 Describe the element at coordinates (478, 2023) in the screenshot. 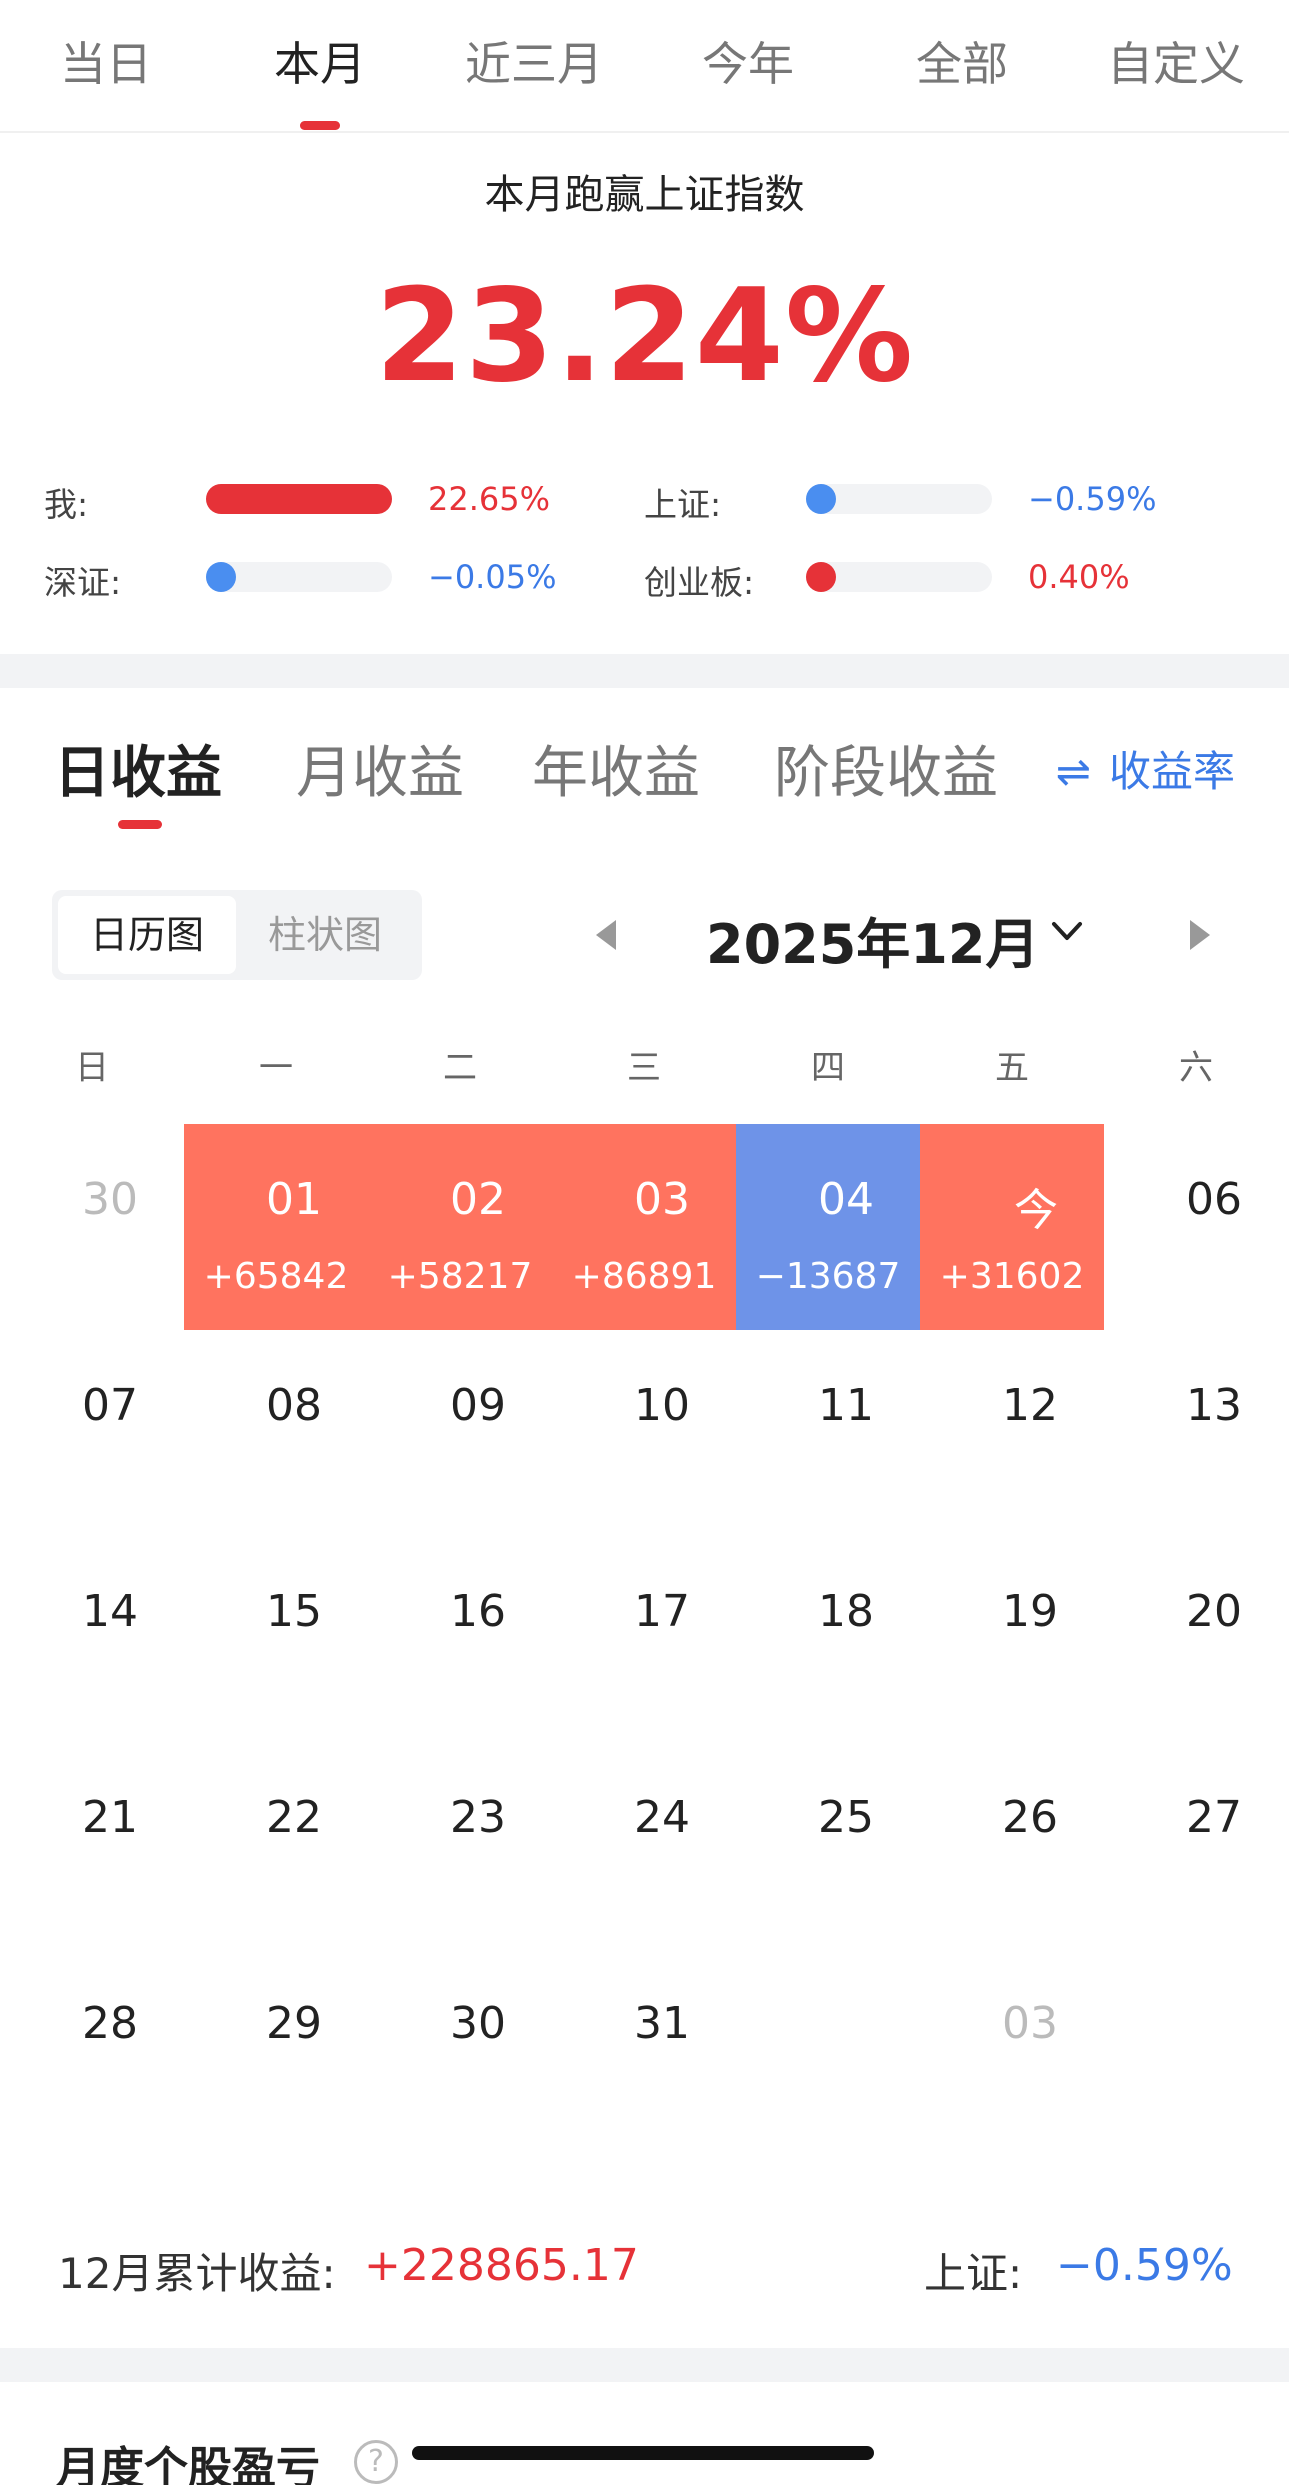

I see `calendar-day-number: 30` at that location.